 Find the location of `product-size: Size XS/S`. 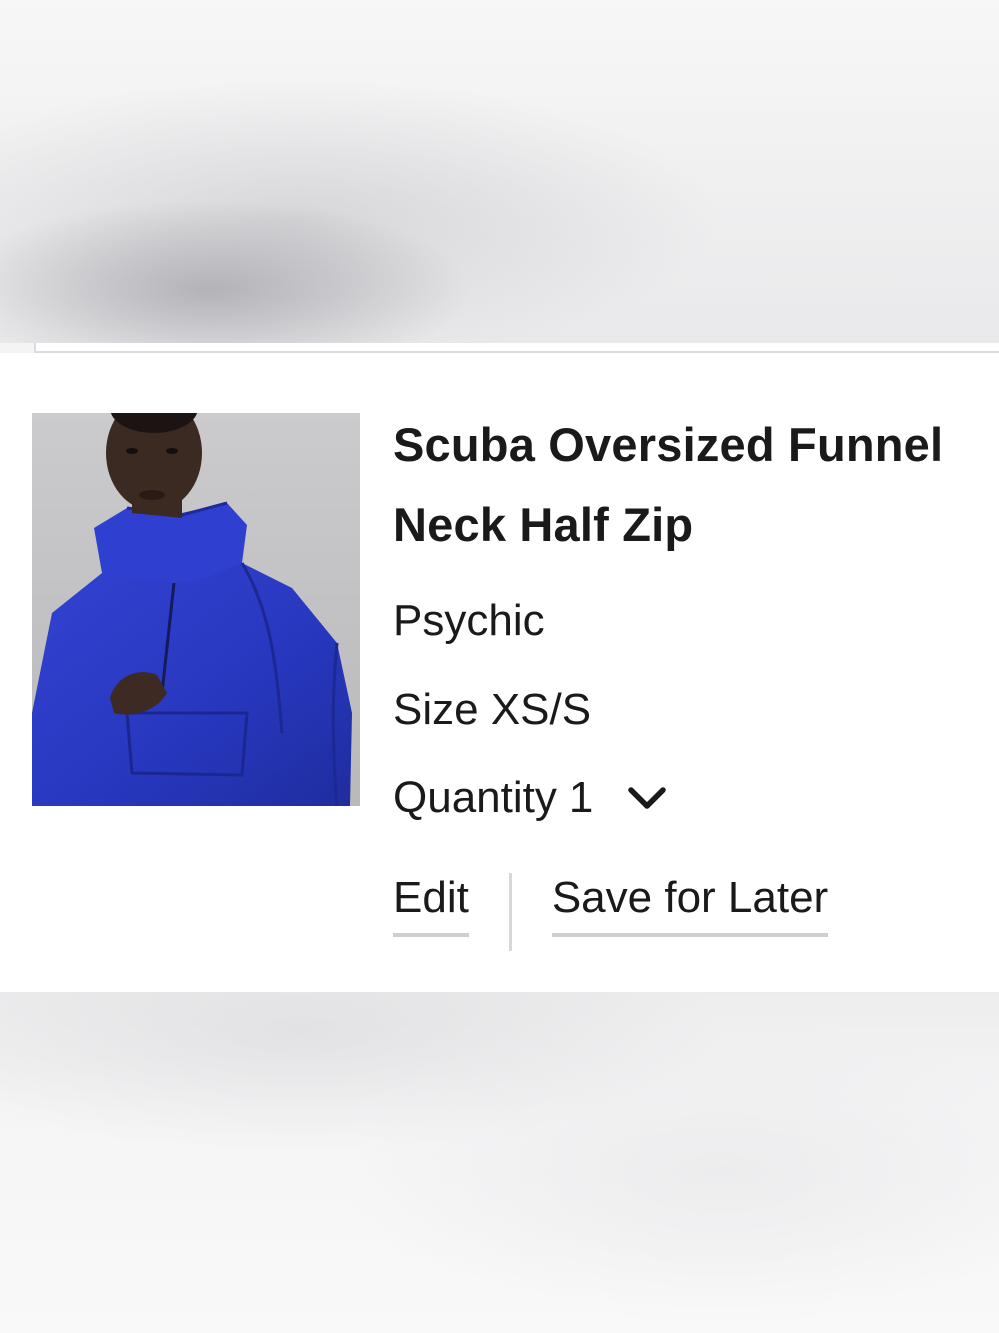

product-size: Size XS/S is located at coordinates (492, 710).